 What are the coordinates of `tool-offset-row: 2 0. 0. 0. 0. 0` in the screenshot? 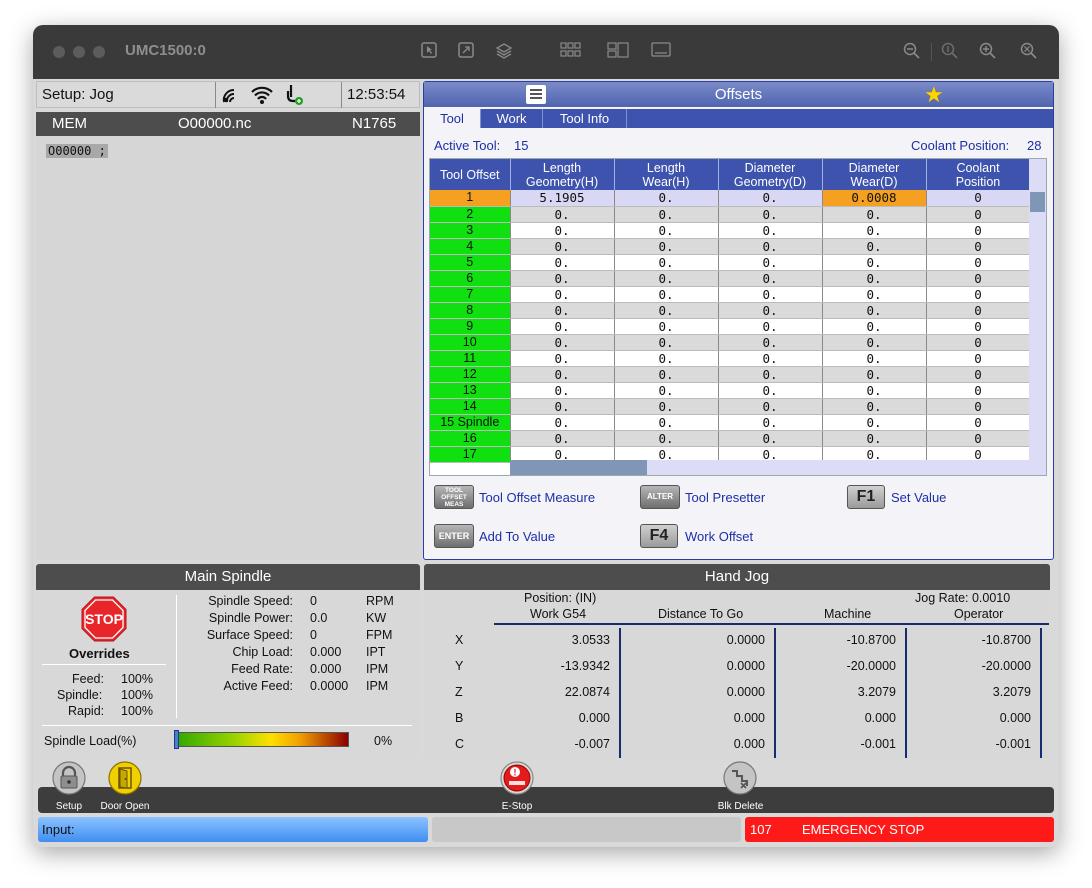 It's located at (730, 214).